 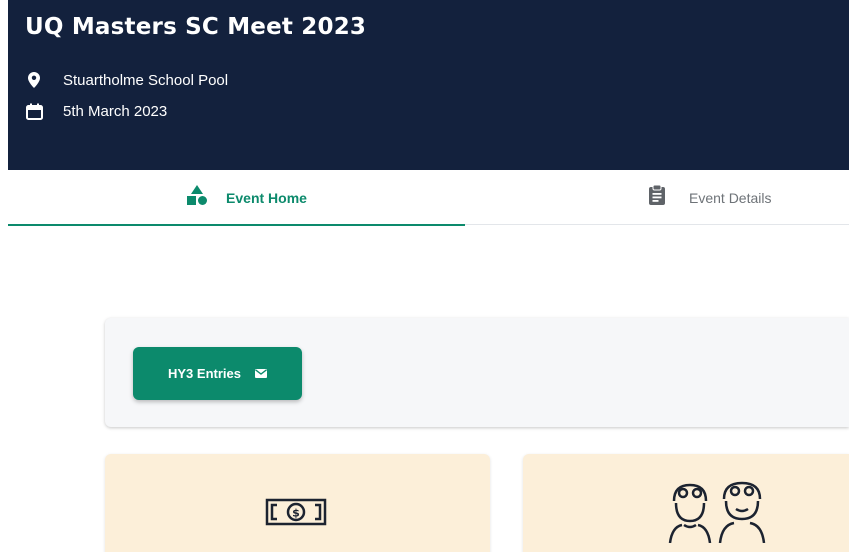 I want to click on event-date: 5th March 2023, so click(x=115, y=111).